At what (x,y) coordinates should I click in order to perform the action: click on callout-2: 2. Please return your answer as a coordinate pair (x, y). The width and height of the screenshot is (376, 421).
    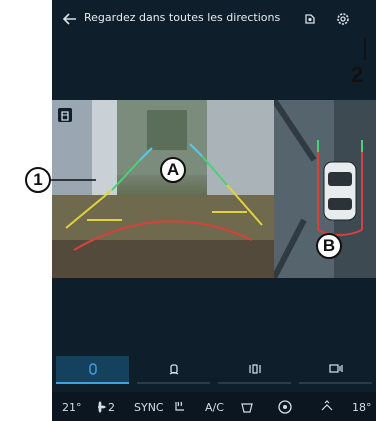
    Looking at the image, I should click on (357, 74).